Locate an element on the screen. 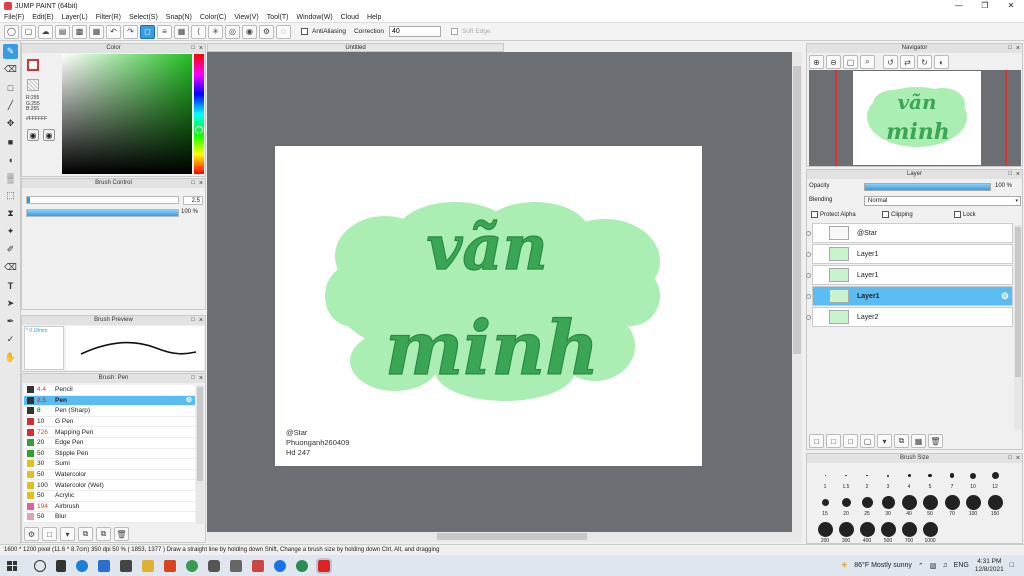  saturation-value-picker is located at coordinates (127, 114).